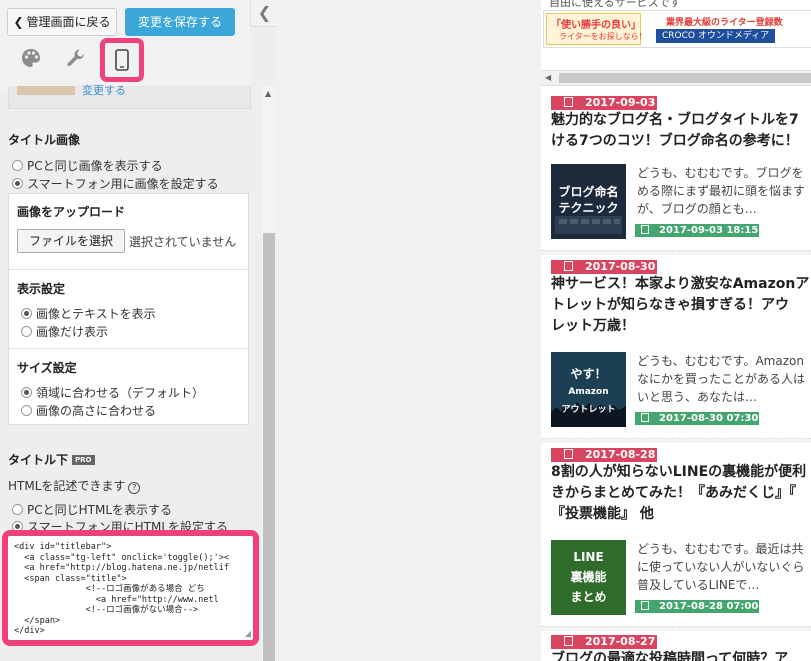 This screenshot has width=811, height=661. I want to click on article-thumbnail: やす！ Amazon アウトレット, so click(588, 389).